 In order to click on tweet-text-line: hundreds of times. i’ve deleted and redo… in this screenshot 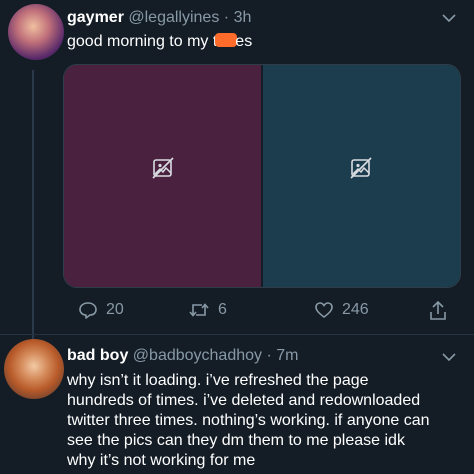, I will do `click(244, 400)`.